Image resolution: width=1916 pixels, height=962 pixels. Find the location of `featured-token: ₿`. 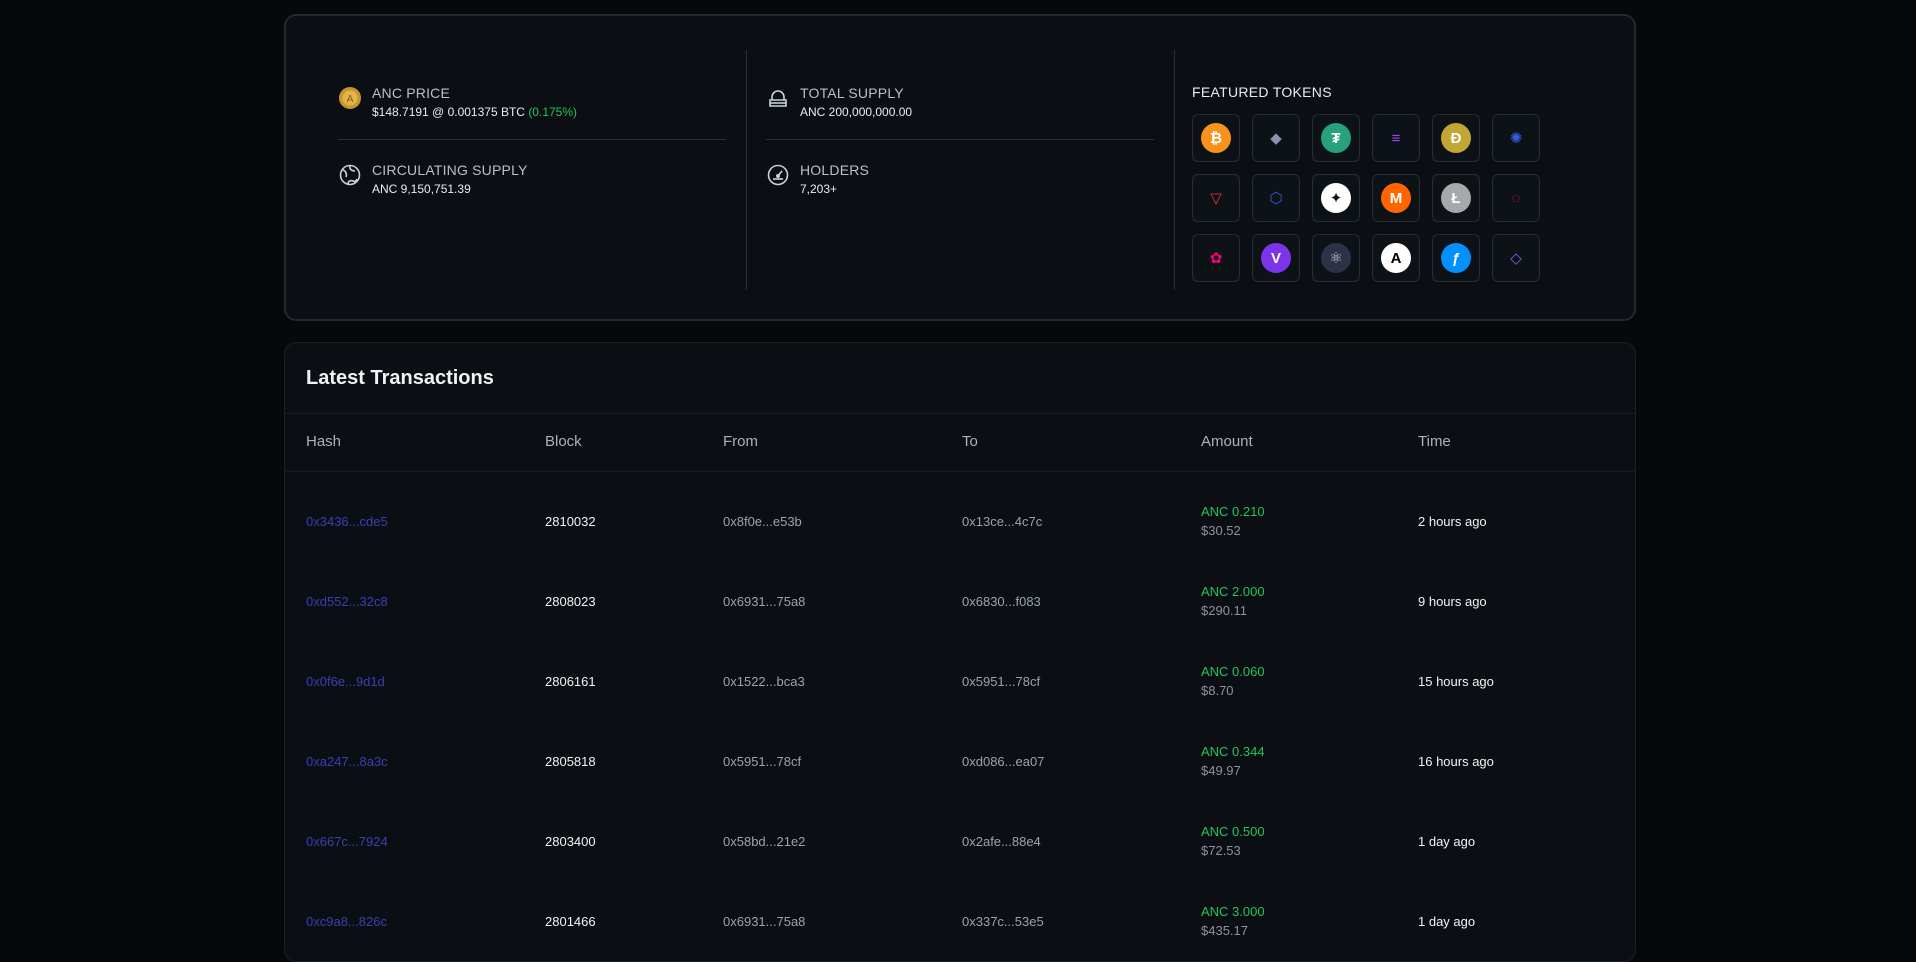

featured-token: ₿ is located at coordinates (1216, 138).